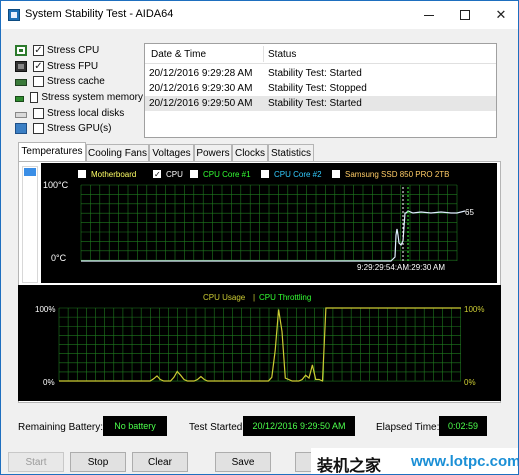  I want to click on current-temperature-value: 65, so click(469, 212).